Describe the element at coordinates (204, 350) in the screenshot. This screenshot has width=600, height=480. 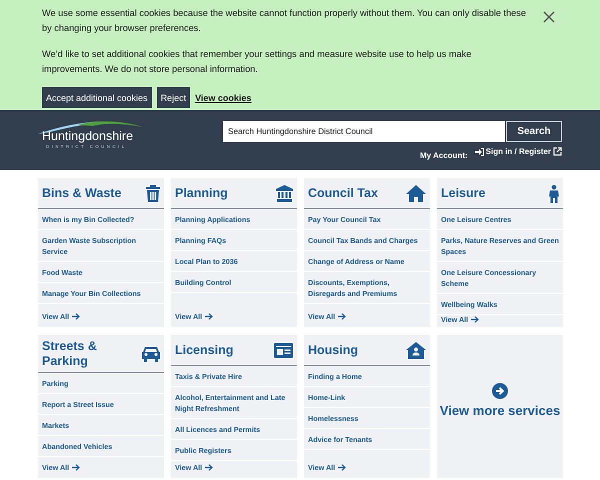
I see `card-title: Licensing` at that location.